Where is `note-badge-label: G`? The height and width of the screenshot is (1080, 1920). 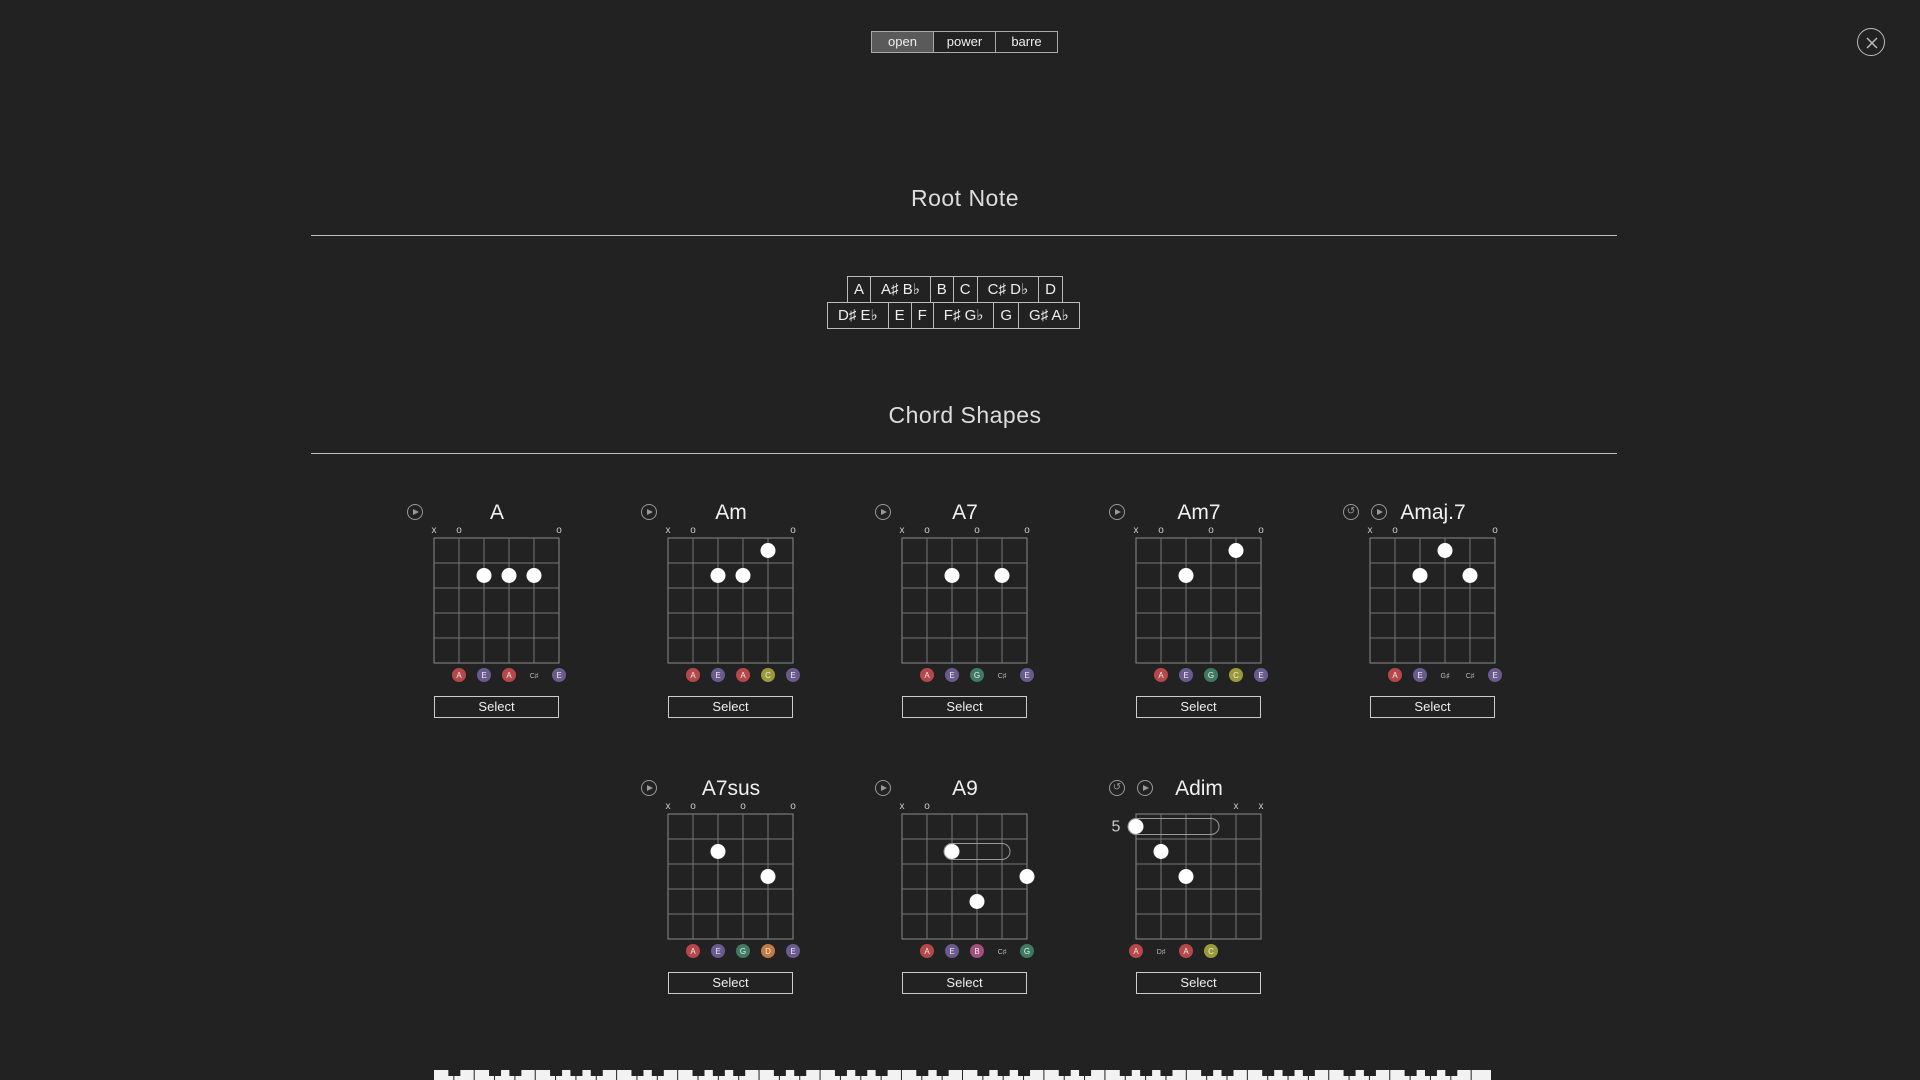 note-badge-label: G is located at coordinates (743, 951).